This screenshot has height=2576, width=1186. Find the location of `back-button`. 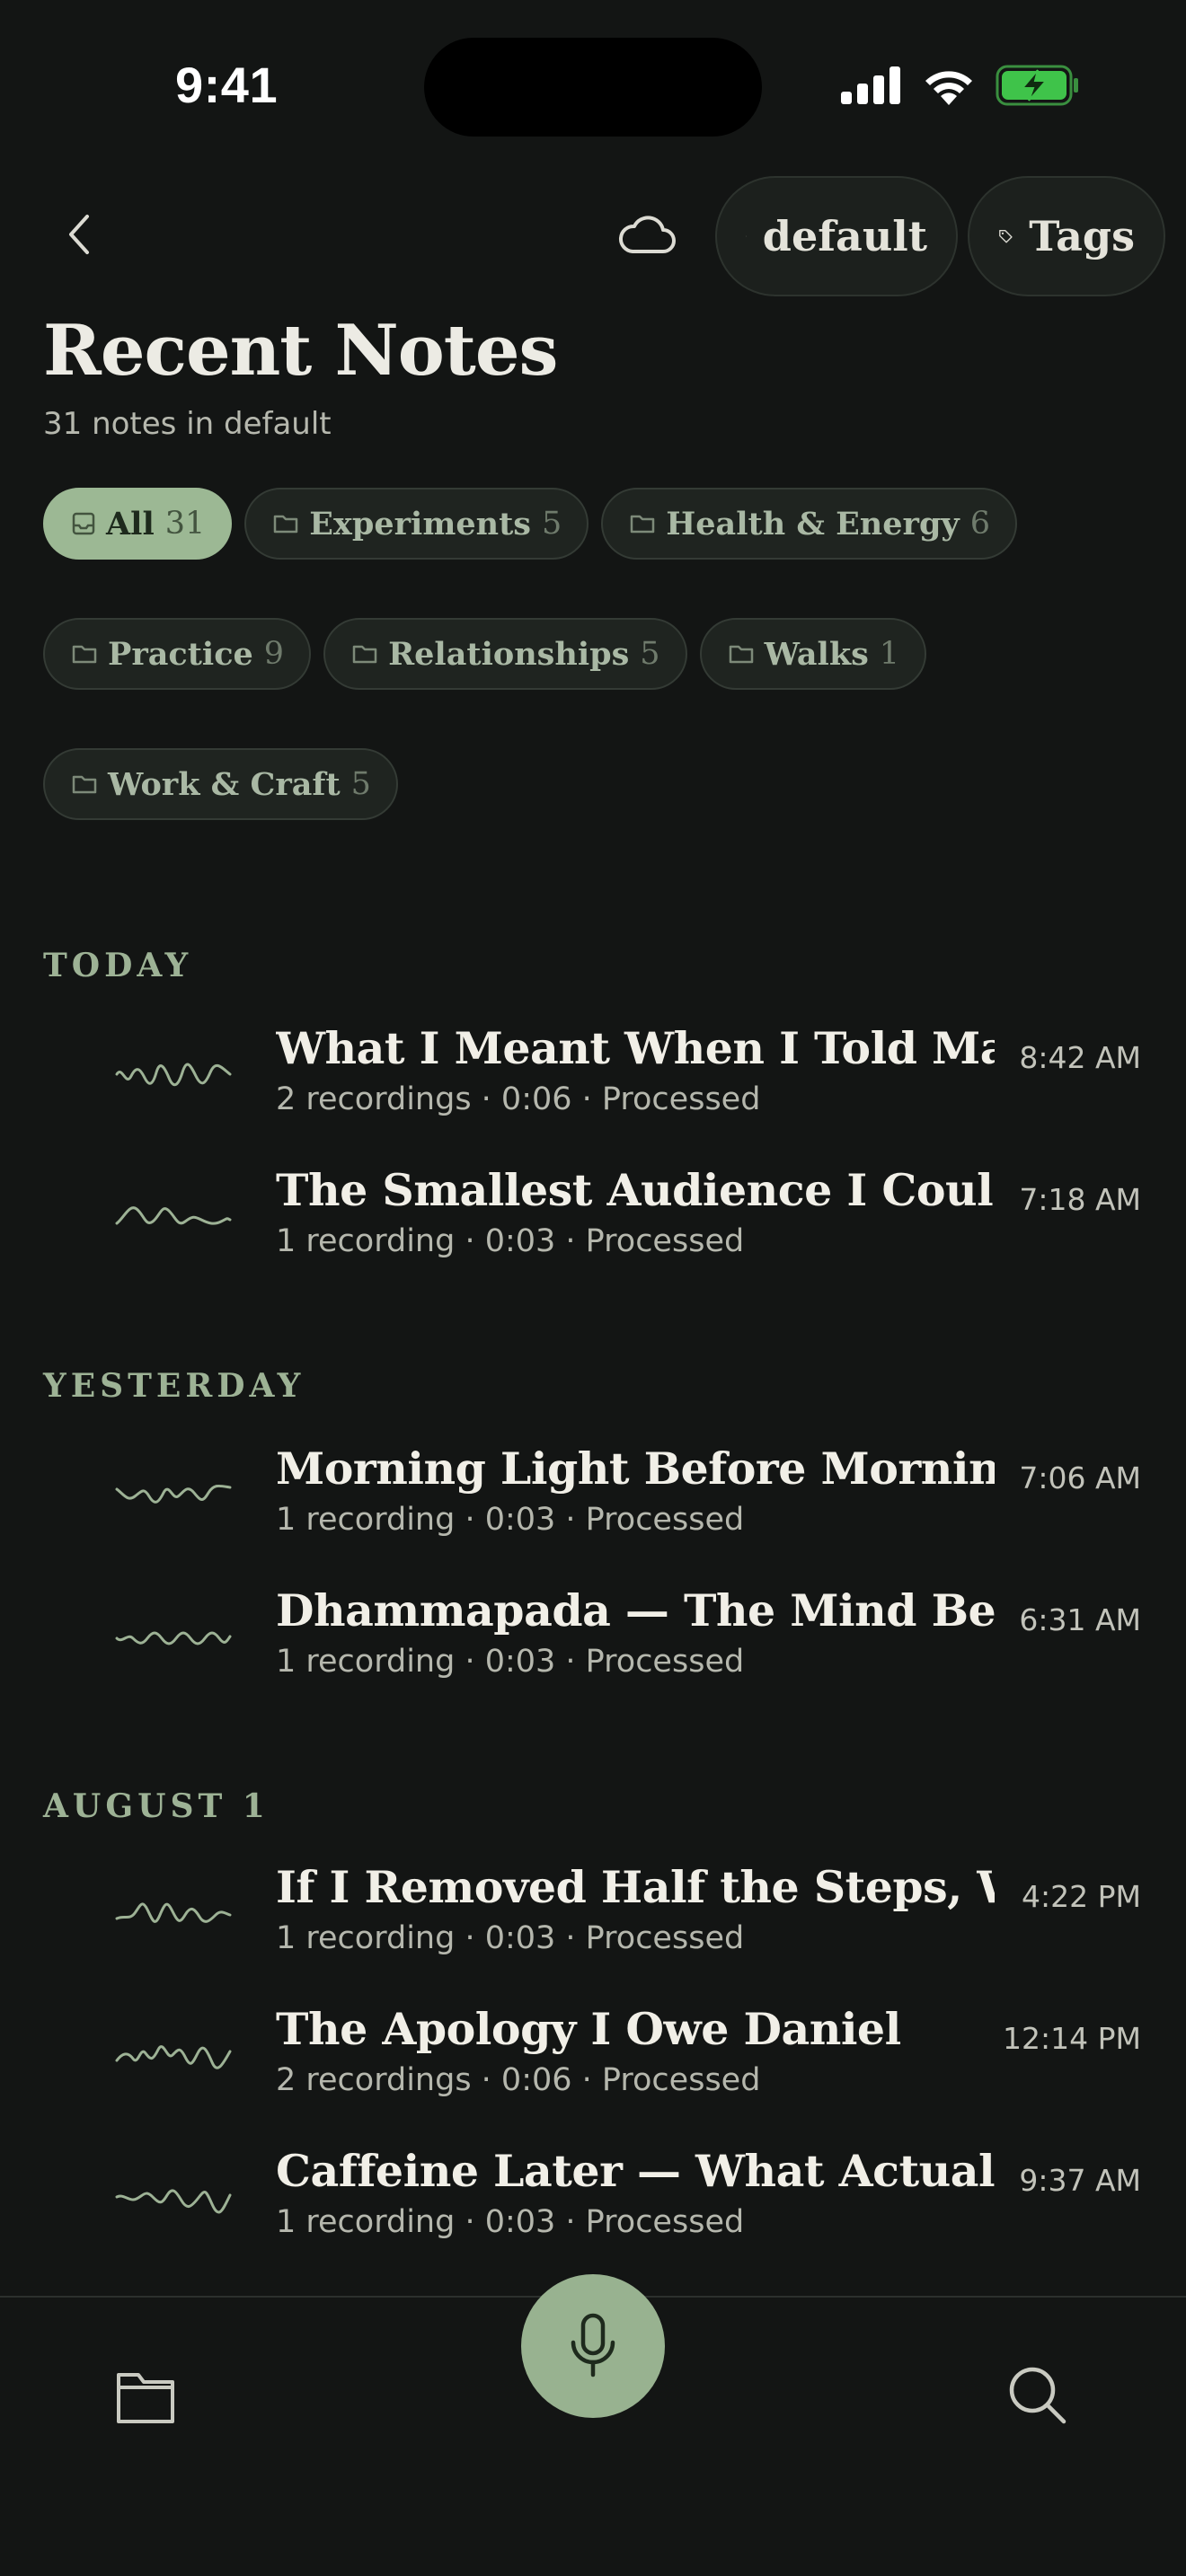

back-button is located at coordinates (79, 234).